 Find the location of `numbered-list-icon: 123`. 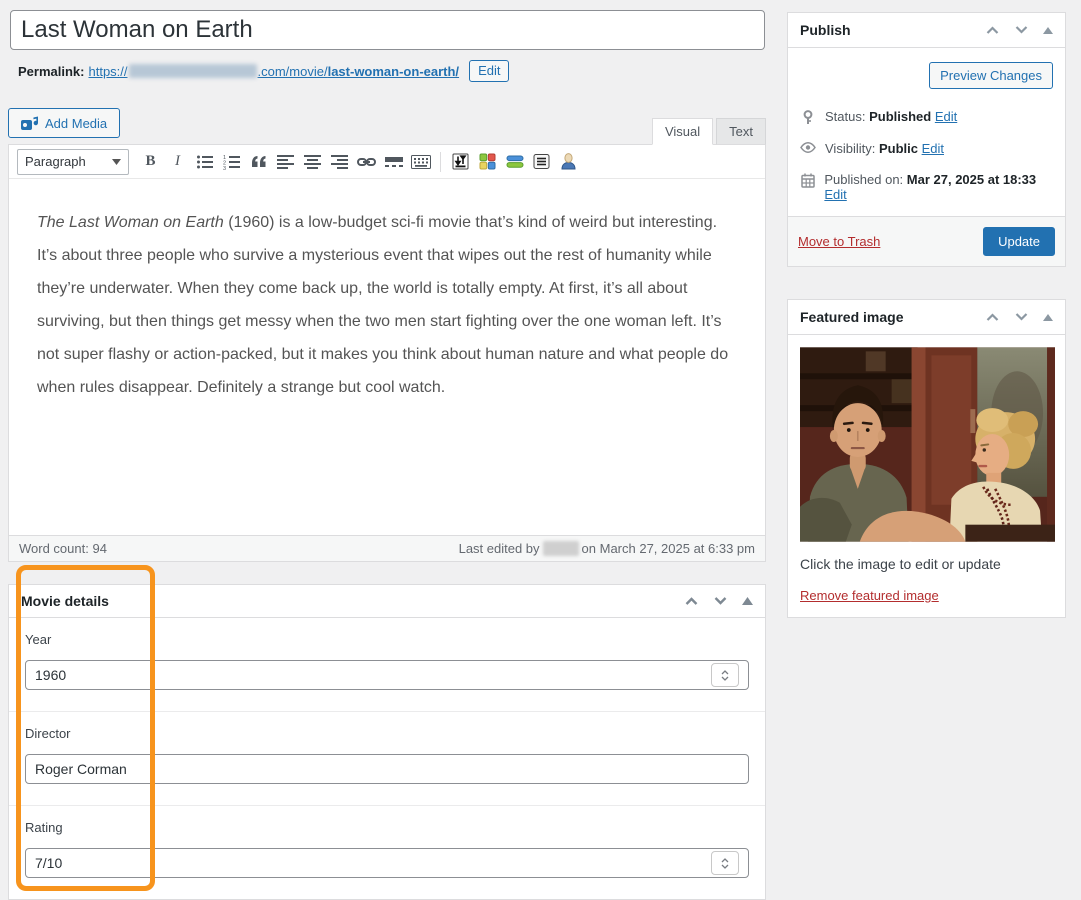

numbered-list-icon: 123 is located at coordinates (231, 161).